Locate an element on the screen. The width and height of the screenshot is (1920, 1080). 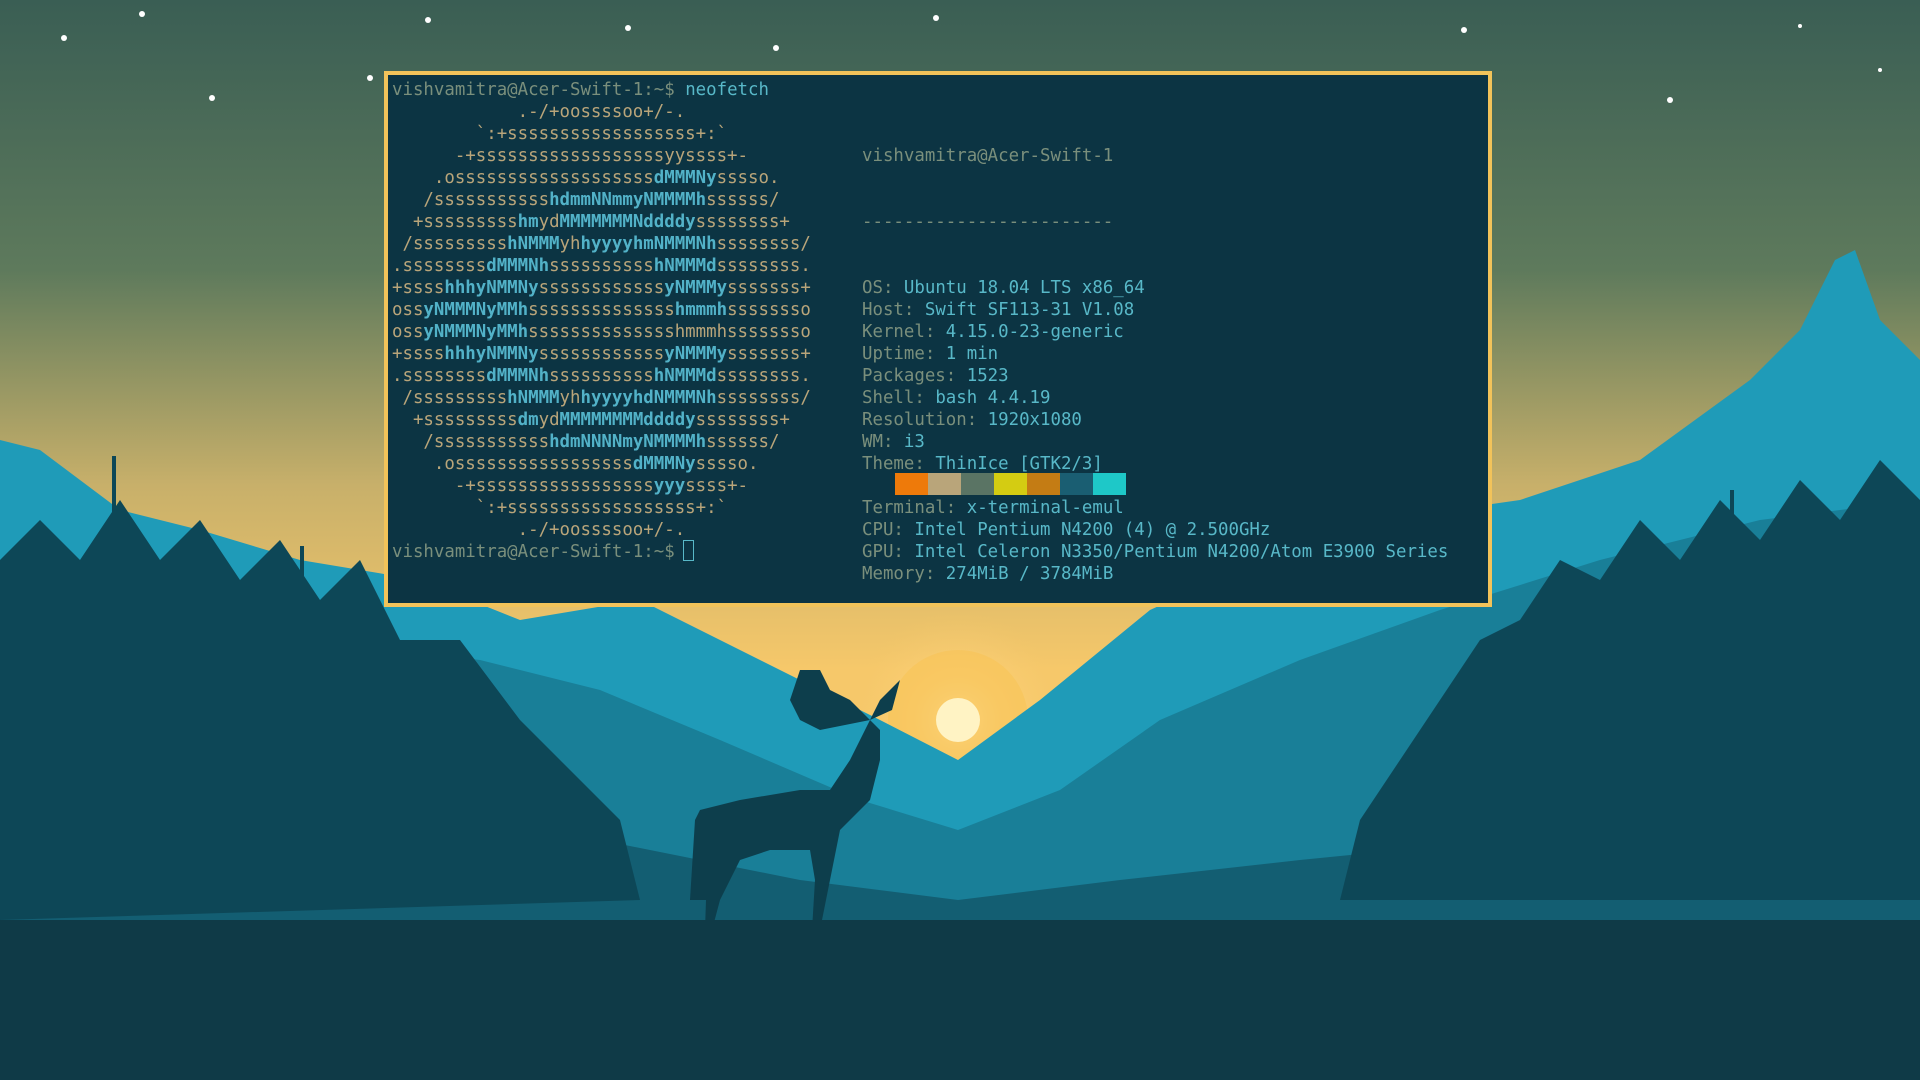
logo-line: +sssshhhyNMMNyssssssssssssyNMMMysssssss+ is located at coordinates (601, 354).